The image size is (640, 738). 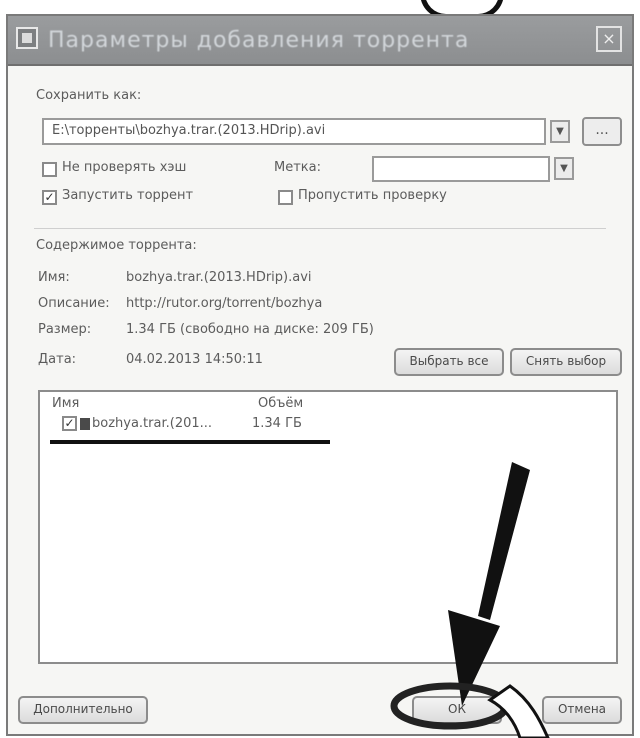 I want to click on highlight-ellipse-icon, so click(x=450, y=706).